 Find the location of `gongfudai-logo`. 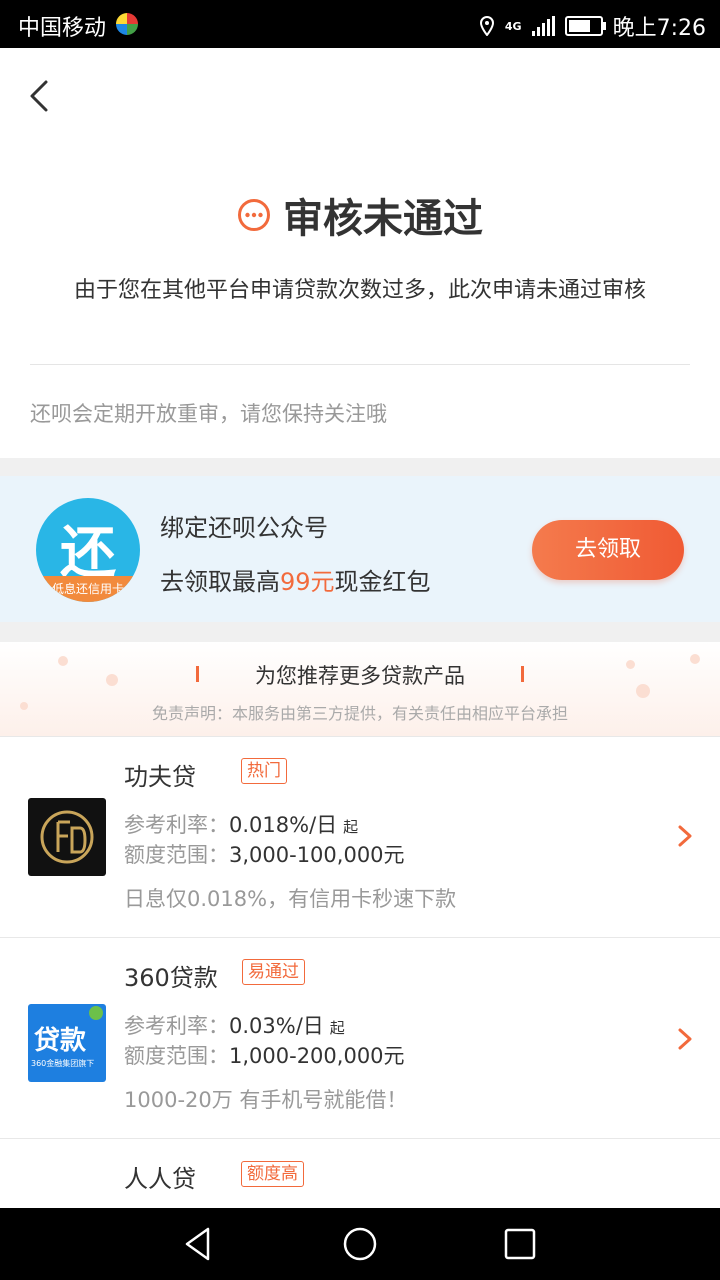

gongfudai-logo is located at coordinates (67, 837).